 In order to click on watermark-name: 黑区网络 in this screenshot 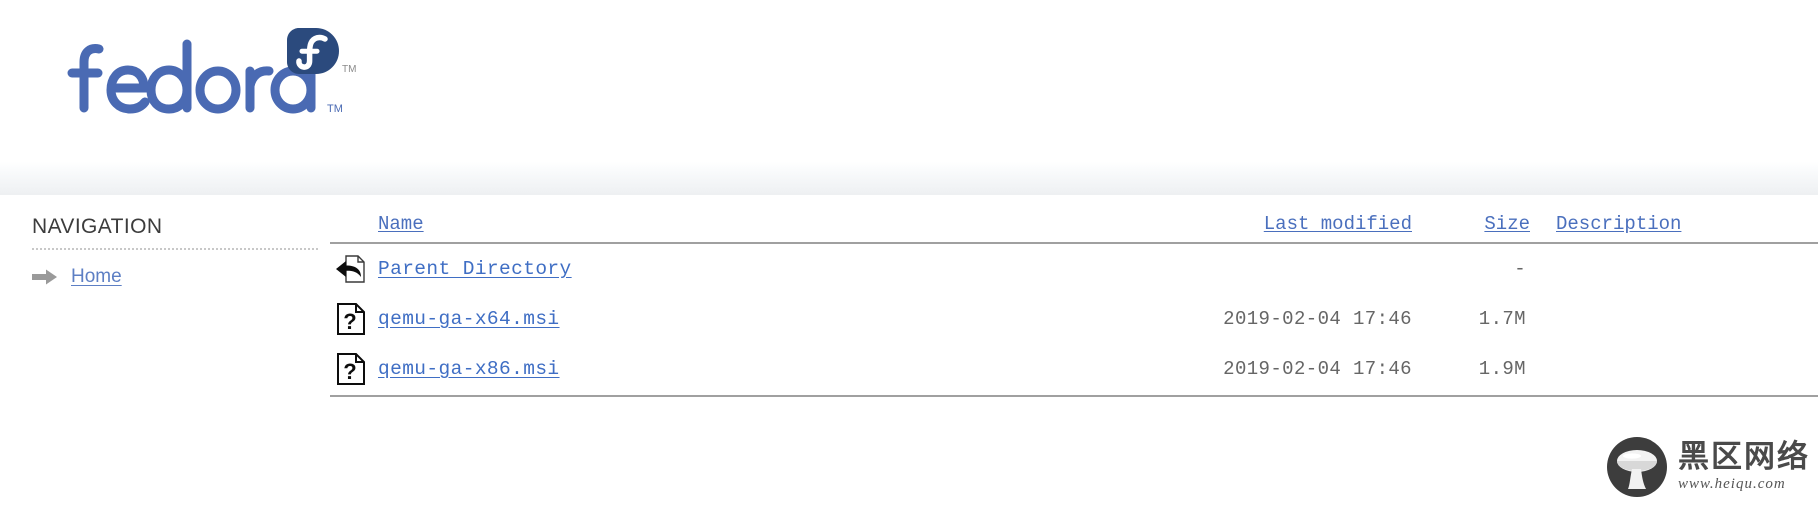, I will do `click(1744, 457)`.